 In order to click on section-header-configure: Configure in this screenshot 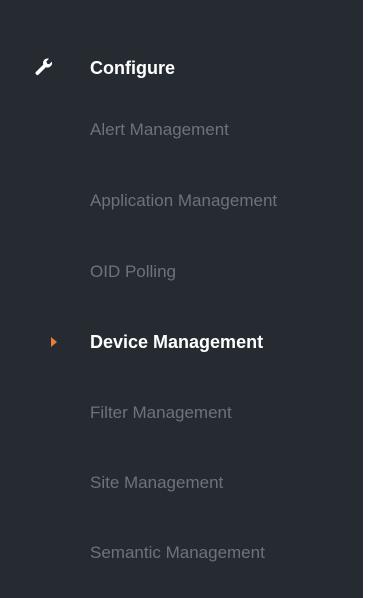, I will do `click(181, 68)`.